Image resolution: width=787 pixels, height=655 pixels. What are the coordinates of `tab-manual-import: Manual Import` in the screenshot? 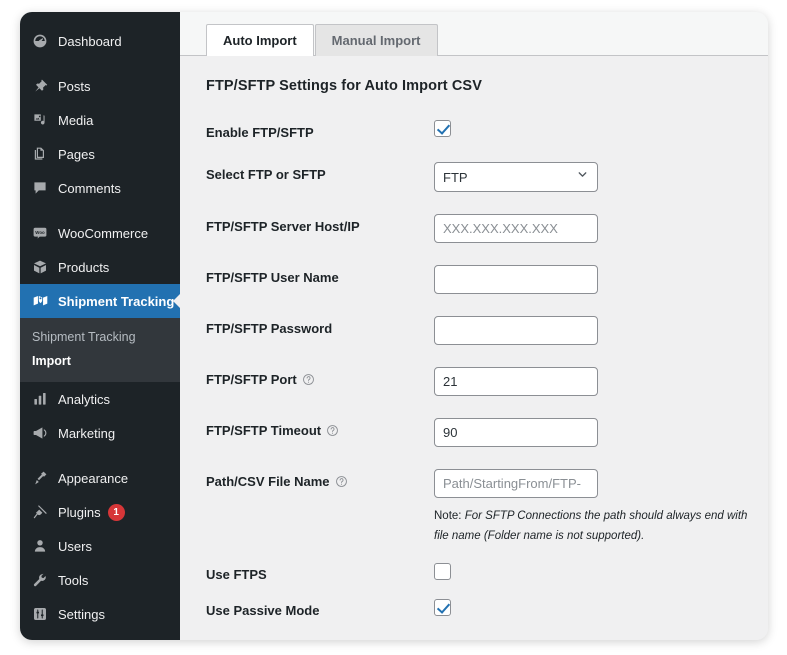 It's located at (376, 40).